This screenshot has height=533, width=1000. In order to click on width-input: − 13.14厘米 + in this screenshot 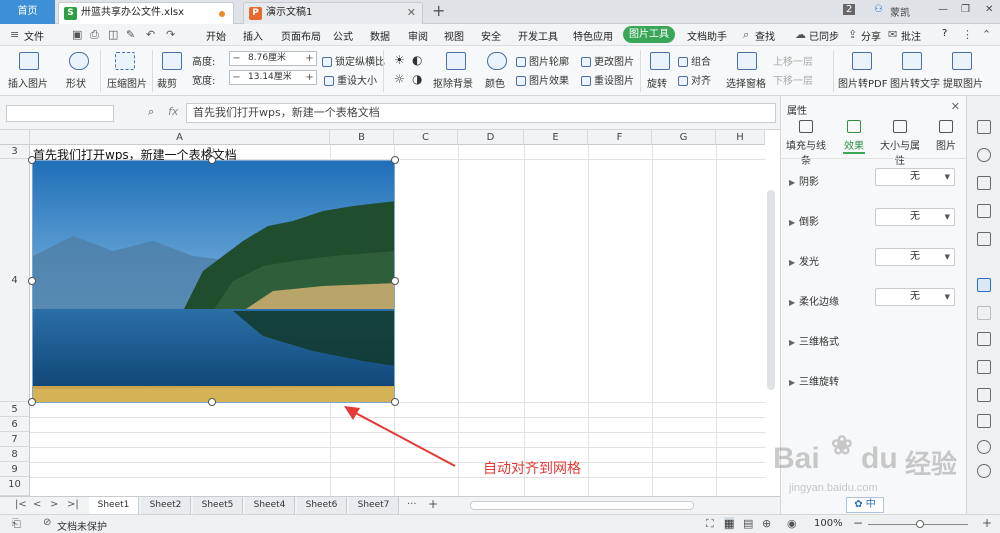, I will do `click(273, 77)`.